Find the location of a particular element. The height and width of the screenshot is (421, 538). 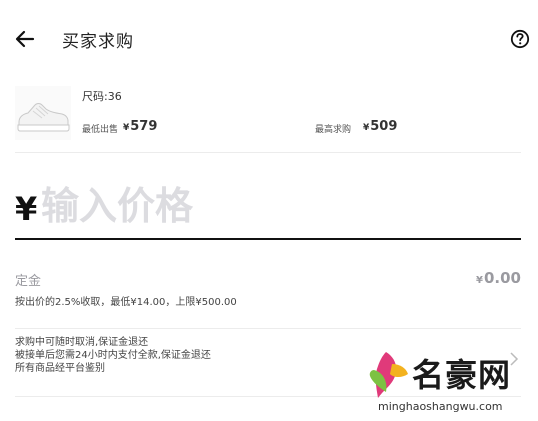

deposit-amount: ¥0.00 is located at coordinates (498, 278).